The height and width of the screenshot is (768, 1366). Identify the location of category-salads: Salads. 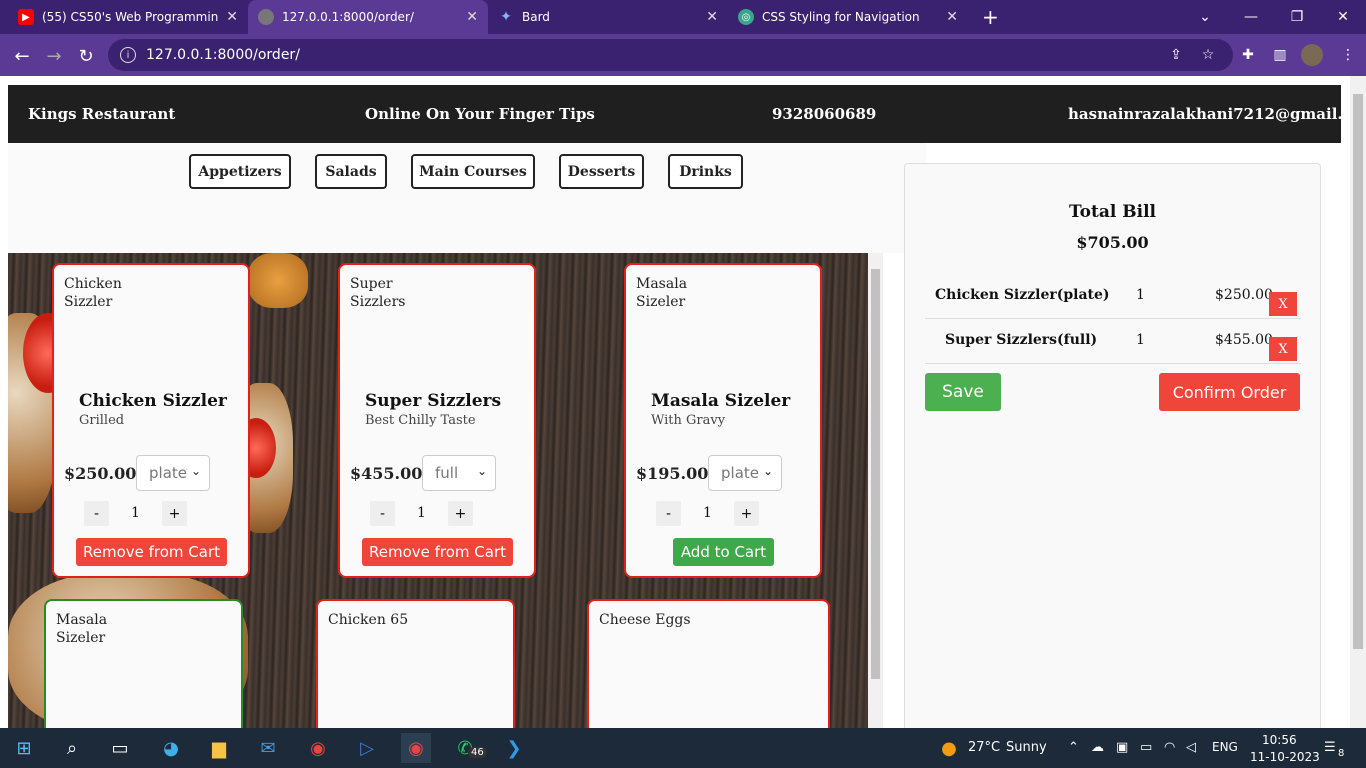
(351, 171).